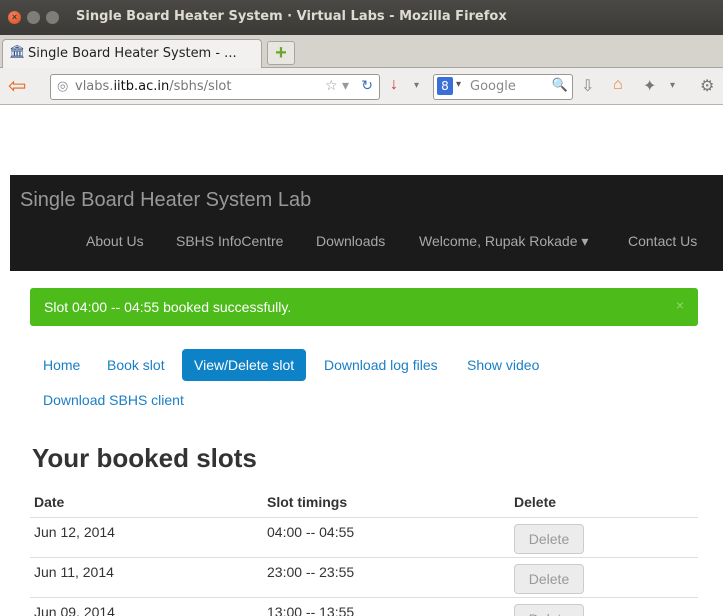 The height and width of the screenshot is (616, 723). I want to click on tab-bar: 🏛 Single Board Heater System - ... +, so click(361, 51).